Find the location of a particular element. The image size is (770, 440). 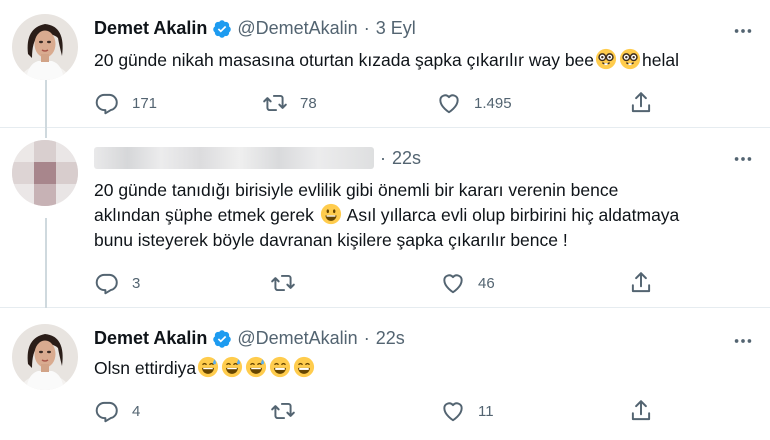

grinning-face-emoji is located at coordinates (331, 214).